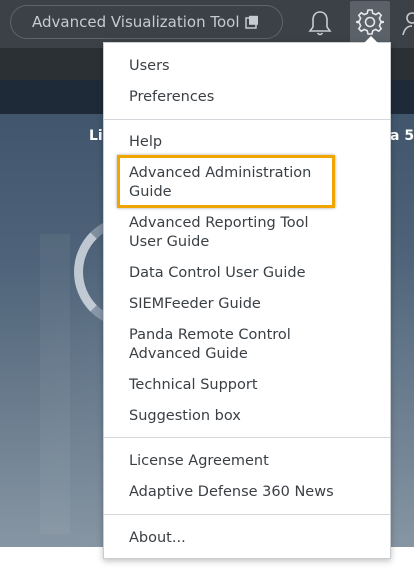 The height and width of the screenshot is (569, 414). I want to click on top-header-bar: Advanced Visualization Tool, so click(207, 24).